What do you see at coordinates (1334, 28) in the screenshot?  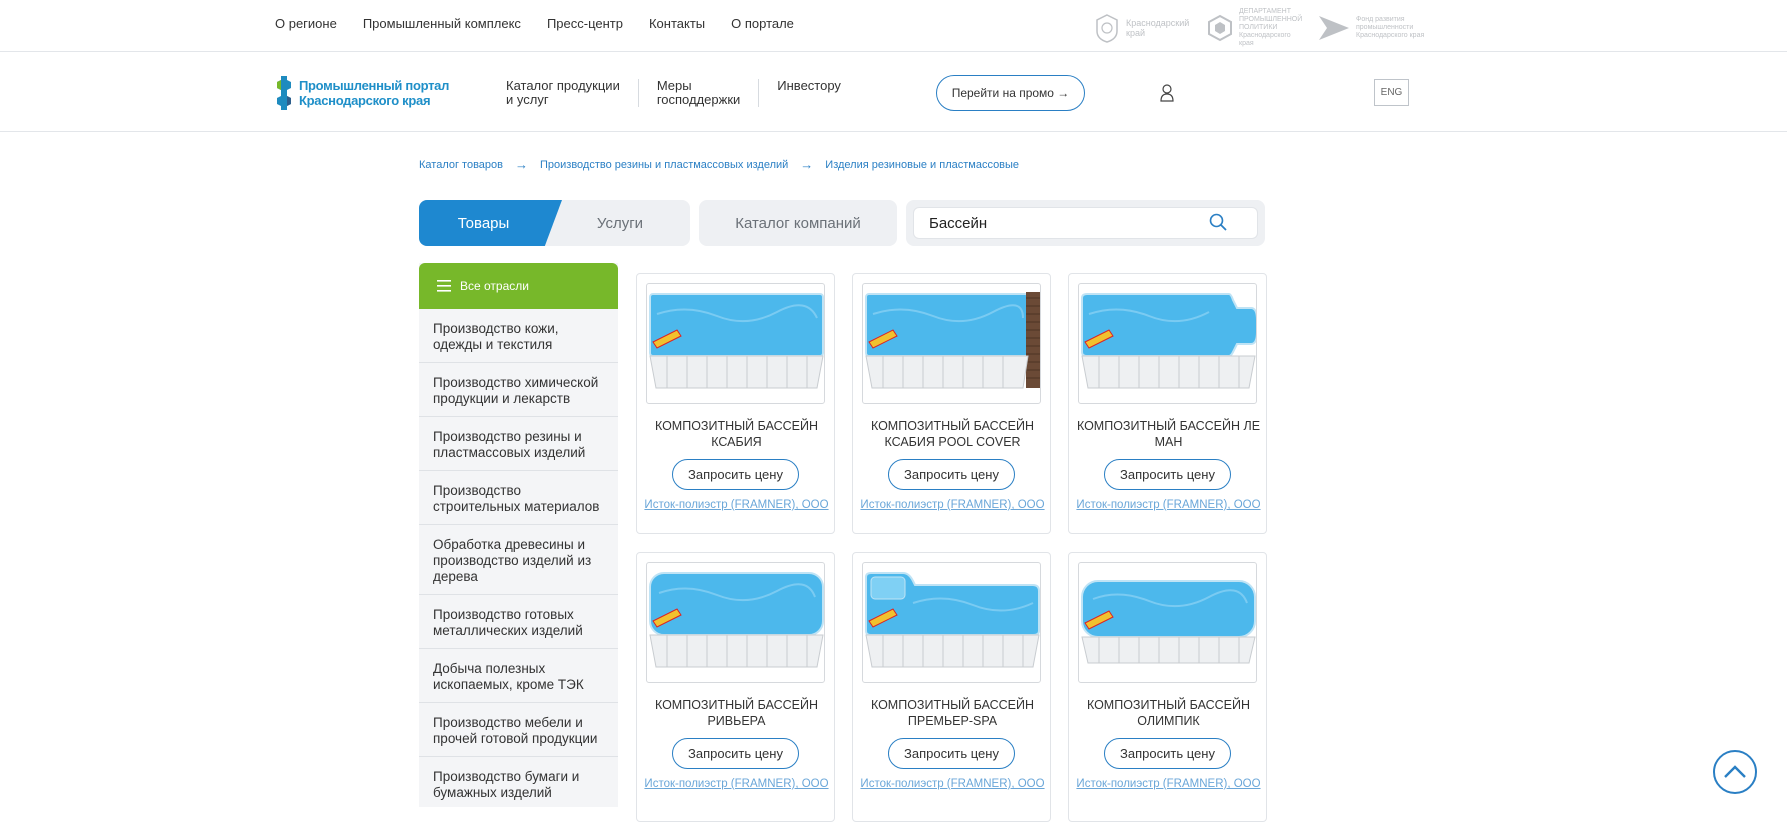 I see `arrow-logo-icon` at bounding box center [1334, 28].